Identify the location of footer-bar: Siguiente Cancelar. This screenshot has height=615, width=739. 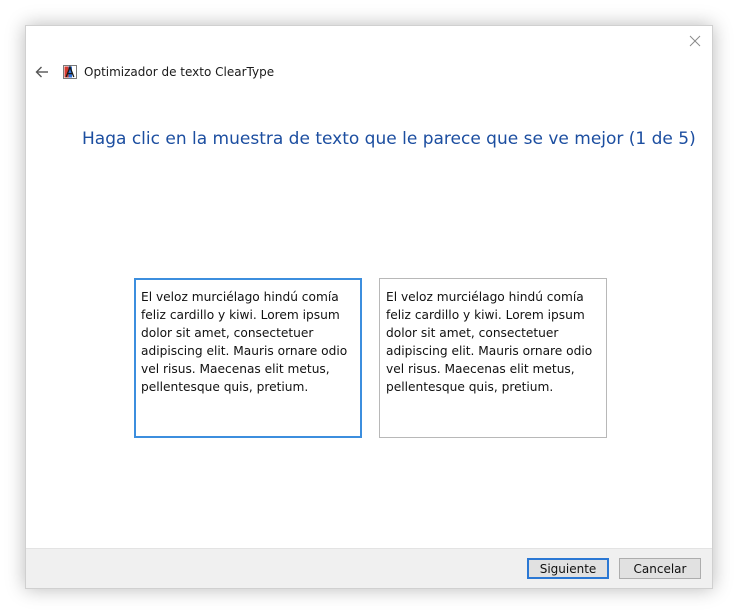
(369, 568).